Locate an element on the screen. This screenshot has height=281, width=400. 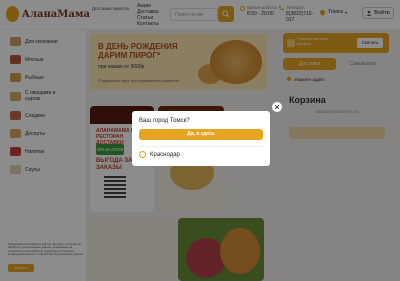
close-icon is located at coordinates (277, 107).